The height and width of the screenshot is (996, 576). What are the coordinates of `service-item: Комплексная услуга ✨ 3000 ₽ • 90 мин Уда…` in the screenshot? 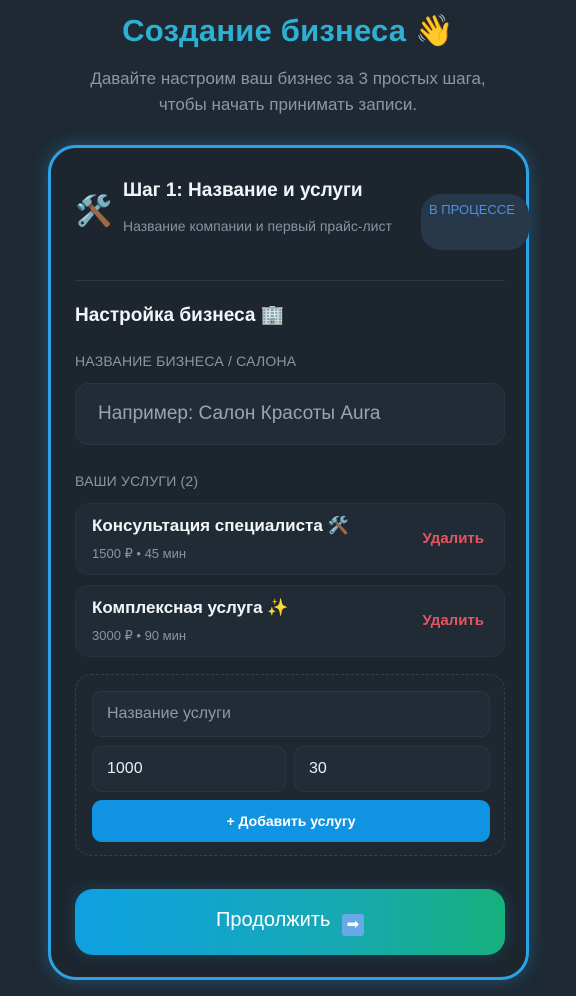 It's located at (290, 621).